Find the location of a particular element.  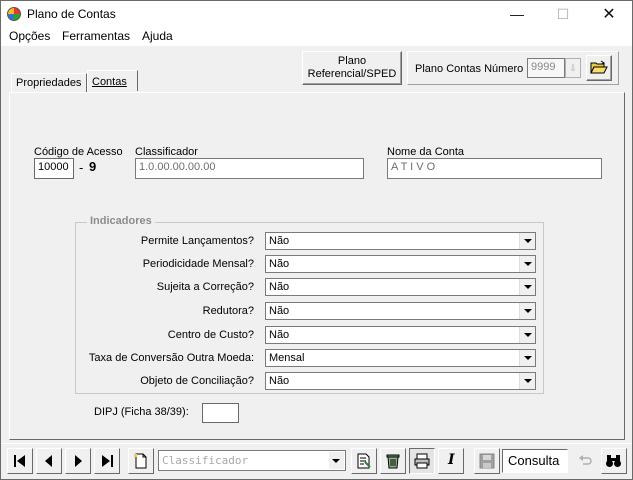

close-button: ✕ is located at coordinates (609, 14).